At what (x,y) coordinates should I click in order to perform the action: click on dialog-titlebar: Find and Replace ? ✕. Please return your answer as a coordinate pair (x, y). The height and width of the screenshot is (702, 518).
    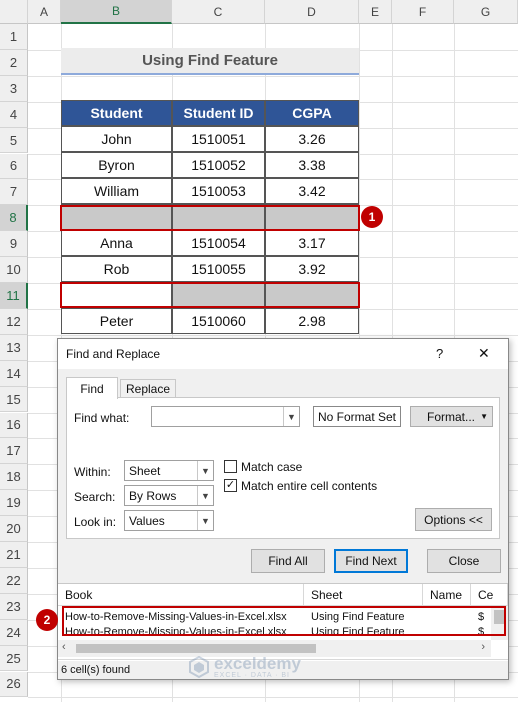
    Looking at the image, I should click on (283, 354).